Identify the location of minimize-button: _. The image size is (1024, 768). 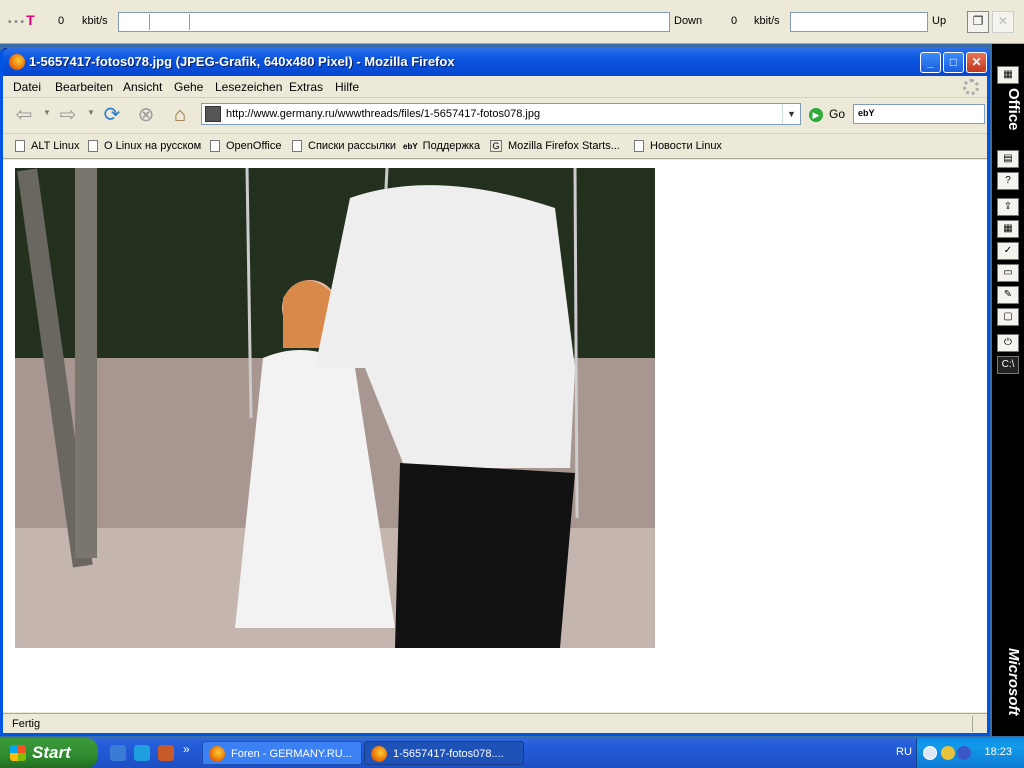
(930, 62).